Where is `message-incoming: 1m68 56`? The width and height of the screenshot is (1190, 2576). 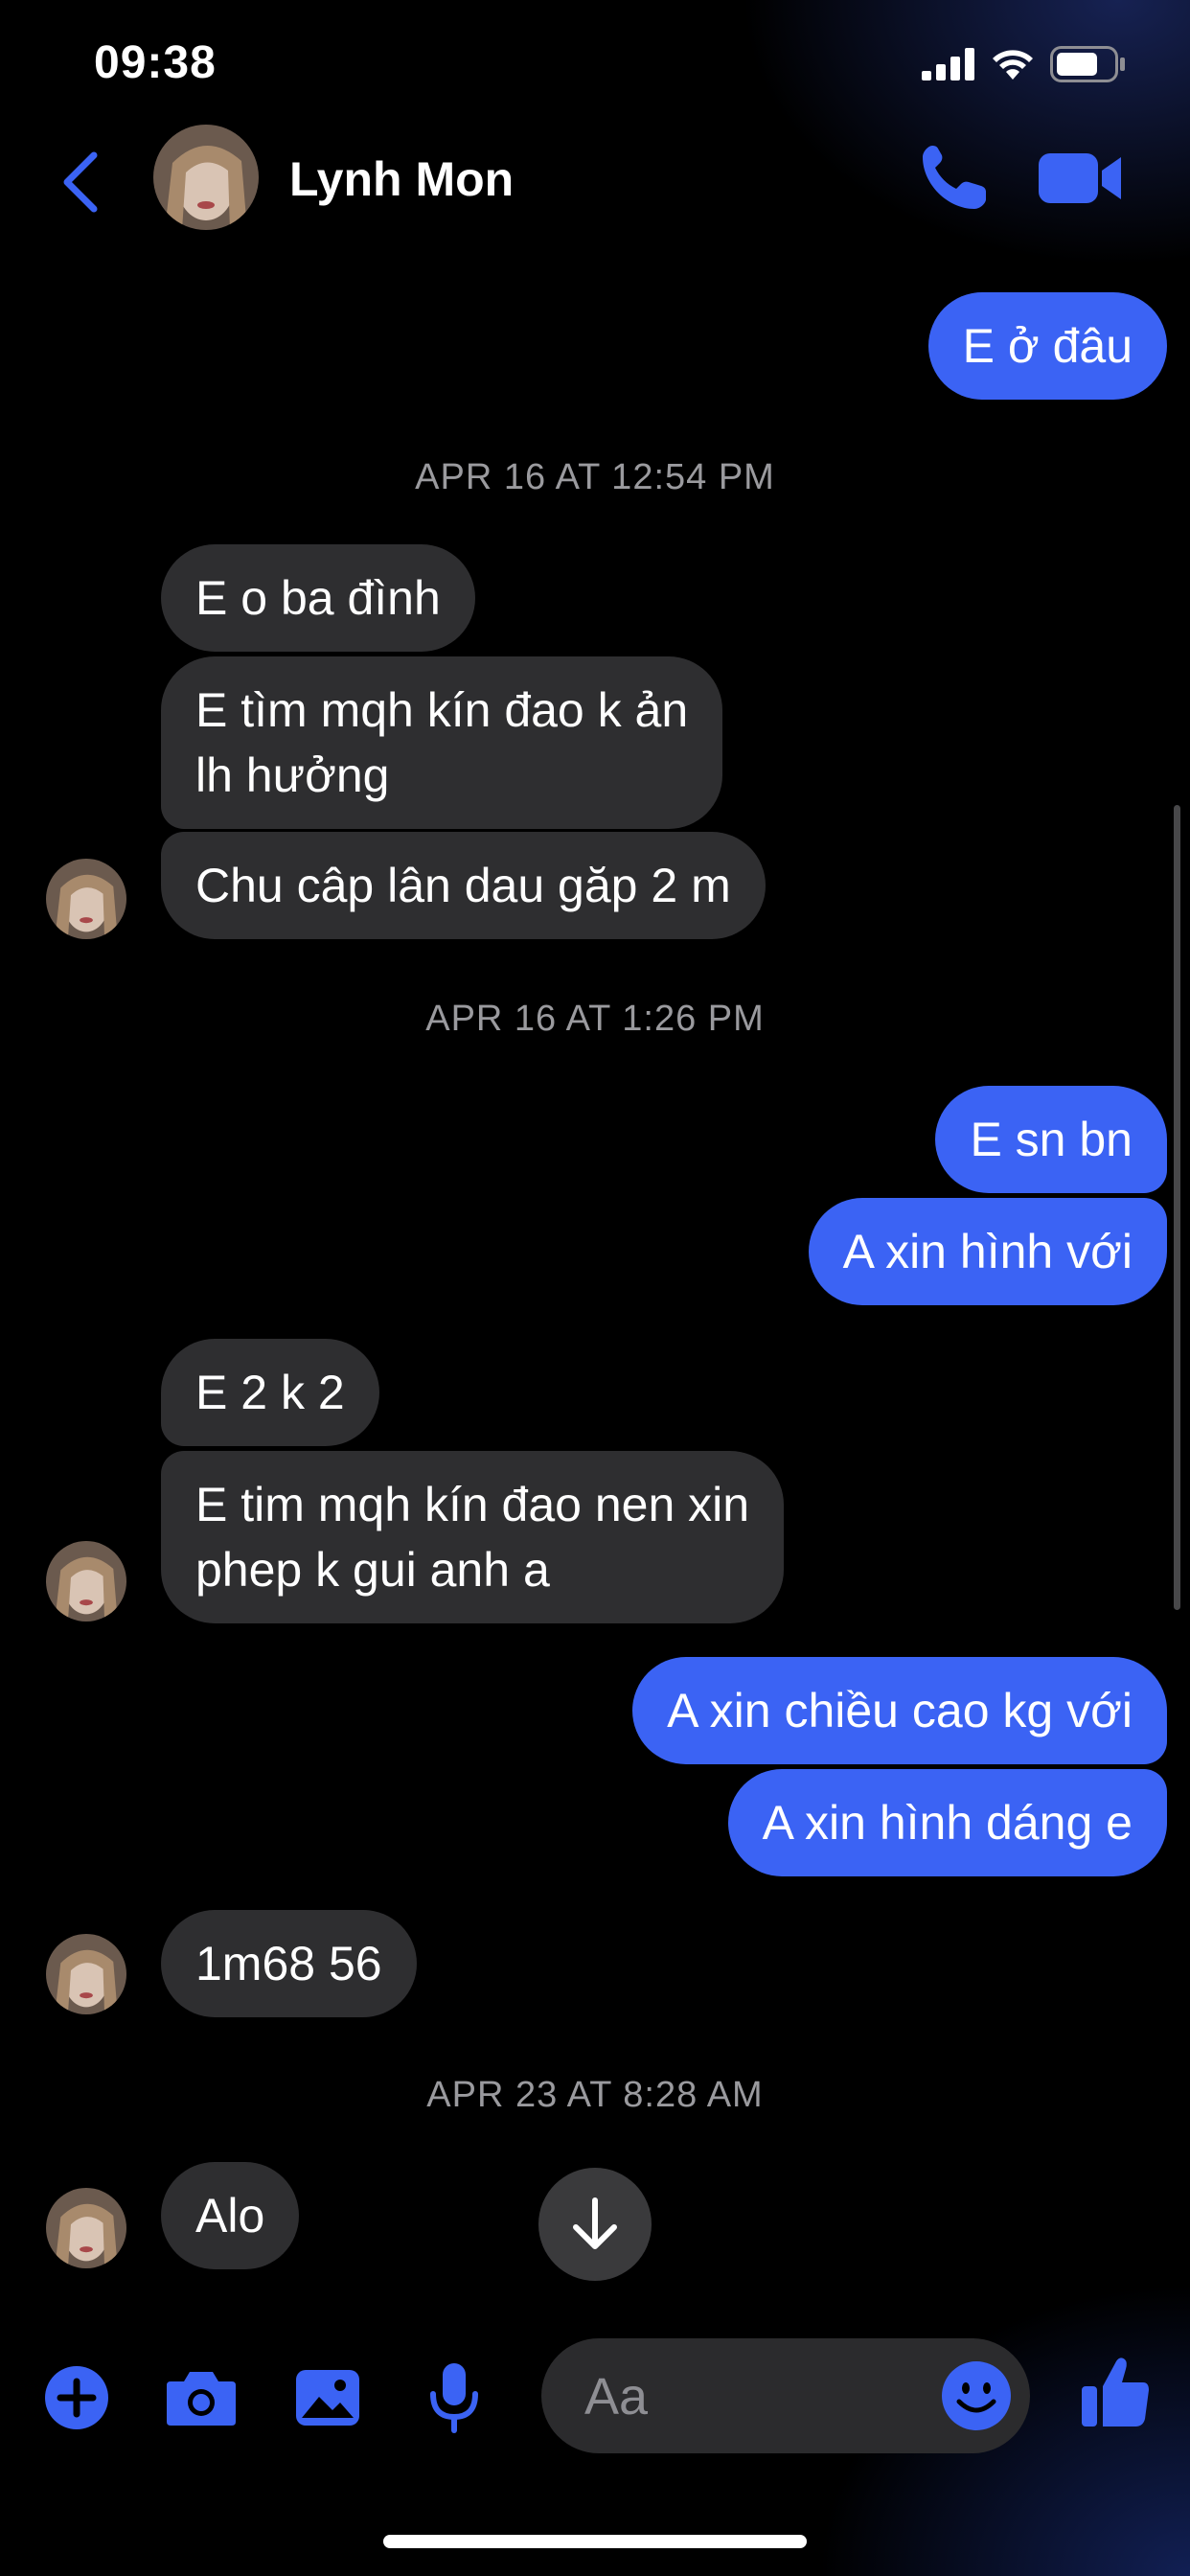 message-incoming: 1m68 56 is located at coordinates (289, 1963).